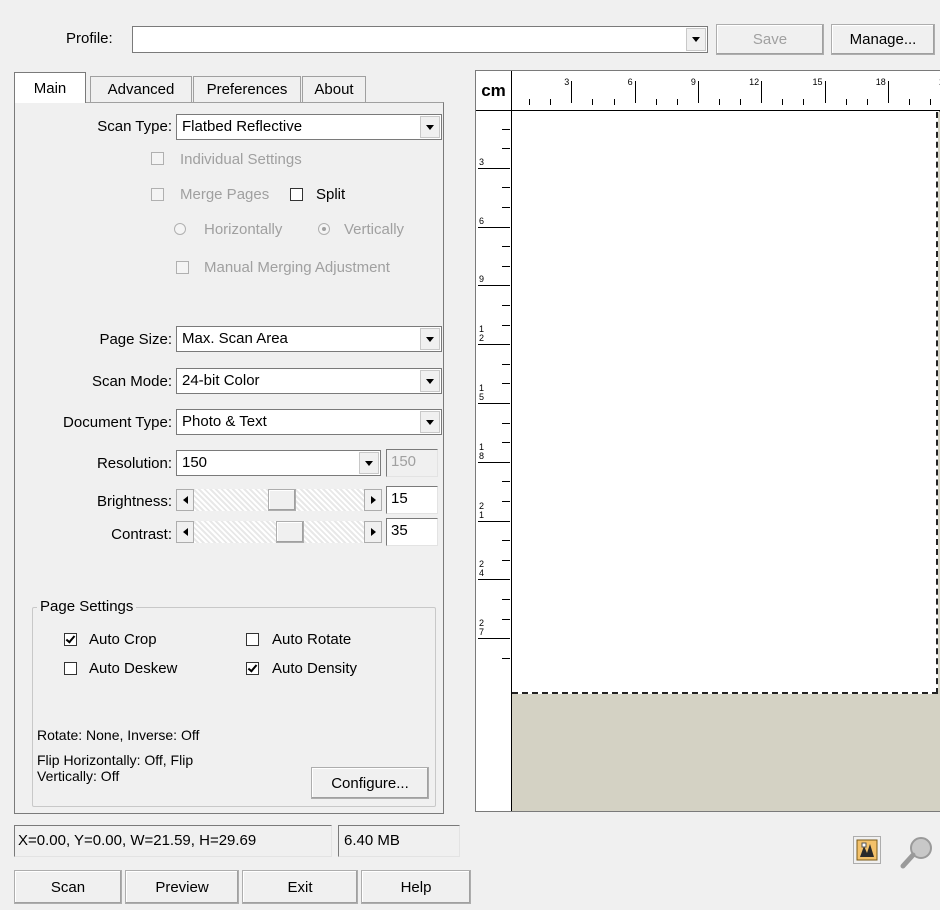 The width and height of the screenshot is (940, 910). Describe the element at coordinates (131, 381) in the screenshot. I see `scan-mode-label: Scan Mode:` at that location.